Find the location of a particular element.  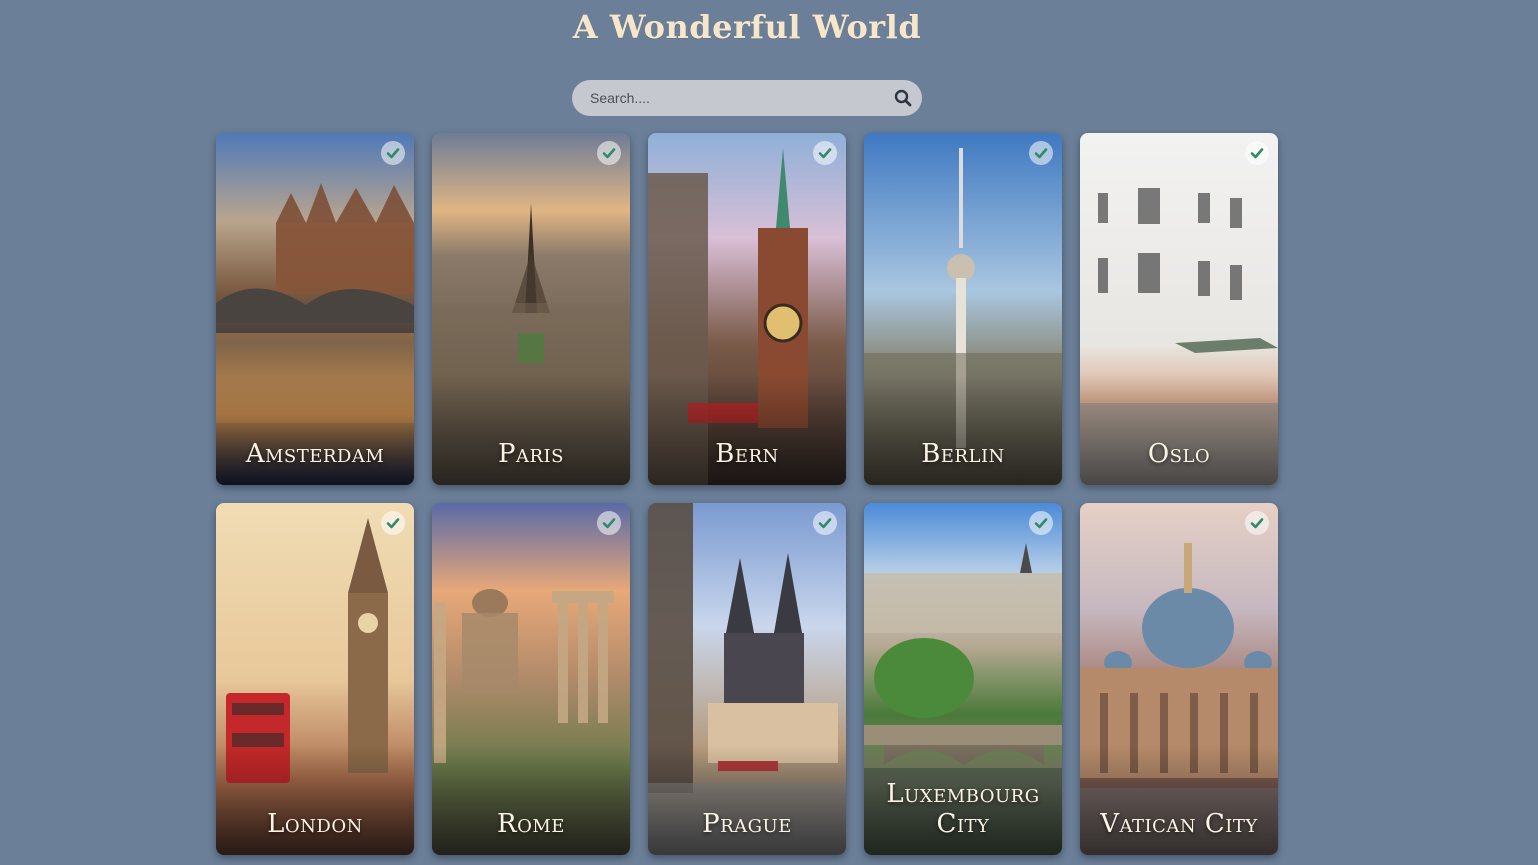

city-name: Oslo is located at coordinates (1179, 454).